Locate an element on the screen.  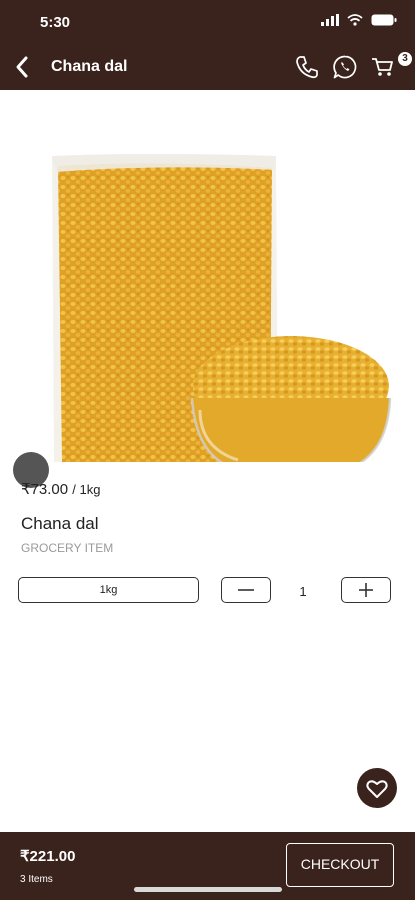
product-price: ₹73.00 / 1kg is located at coordinates (60, 489).